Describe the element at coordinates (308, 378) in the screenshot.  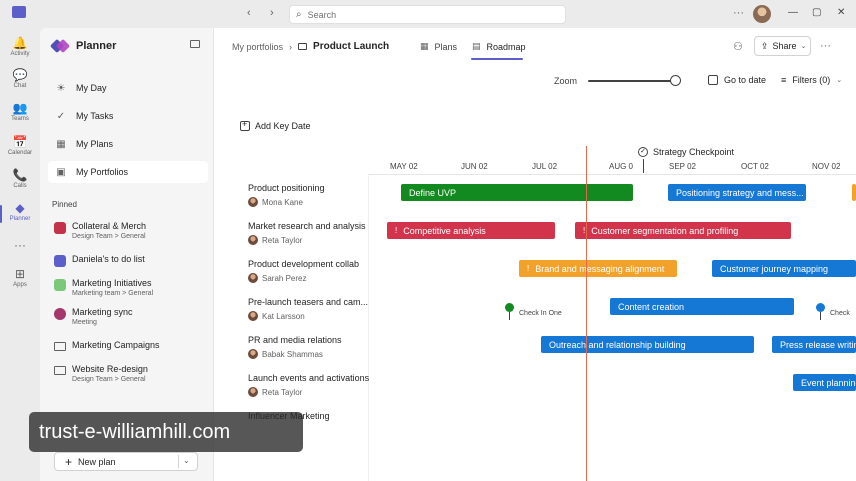
I see `row-title: Launch events and activations` at that location.